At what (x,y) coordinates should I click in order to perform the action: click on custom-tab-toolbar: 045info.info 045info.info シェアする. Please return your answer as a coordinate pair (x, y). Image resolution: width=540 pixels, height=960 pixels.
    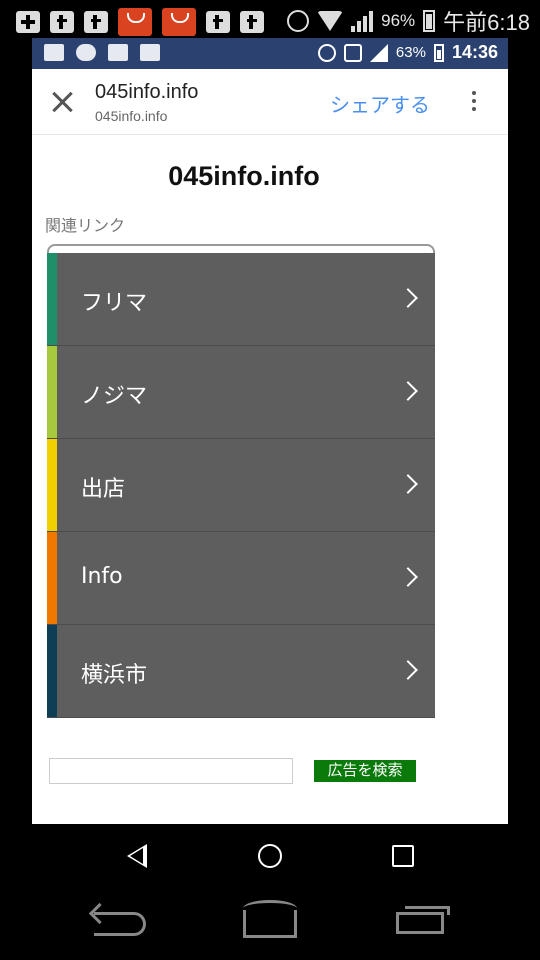
    Looking at the image, I should click on (270, 102).